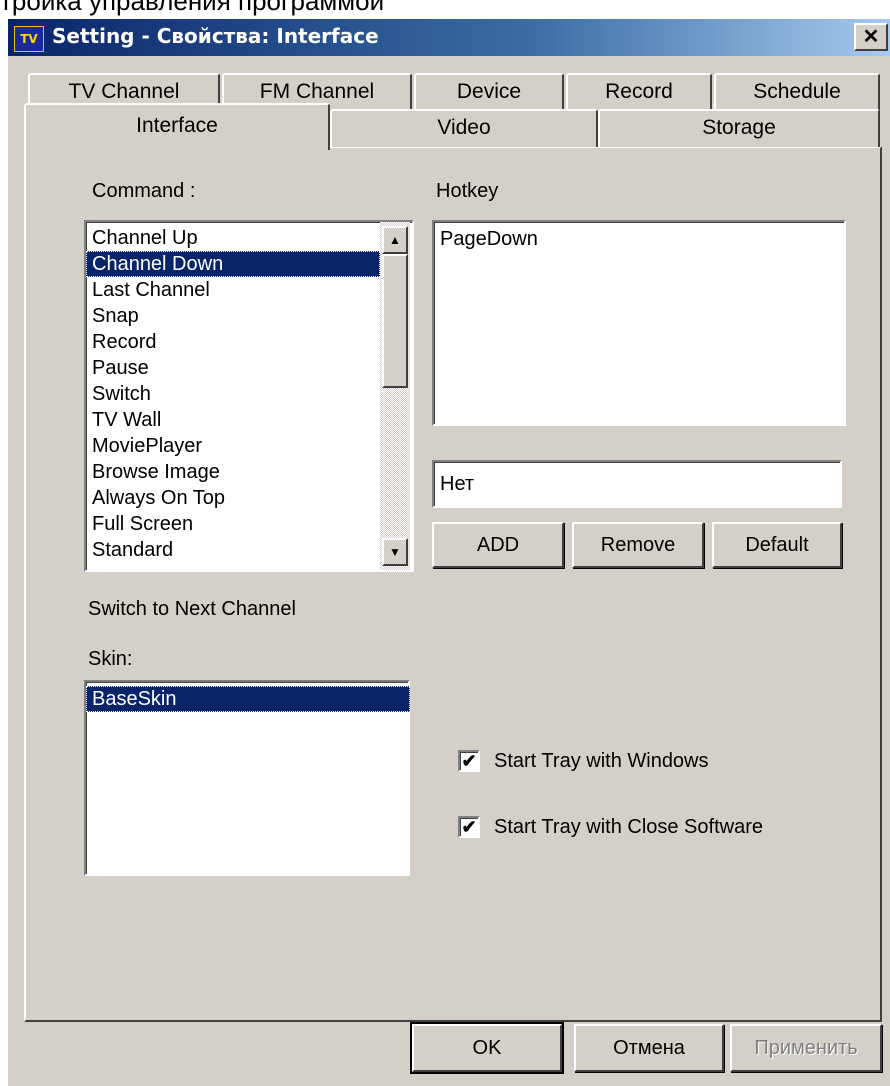 This screenshot has height=1086, width=890. Describe the element at coordinates (806, 1048) in the screenshot. I see `apply-button: Применить` at that location.